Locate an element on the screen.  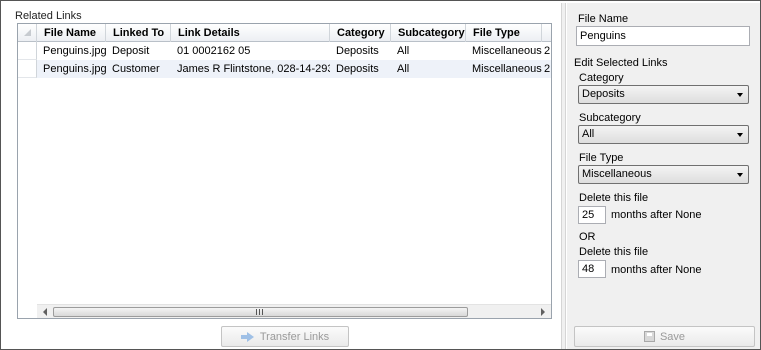
panel-splitter is located at coordinates (563, 176).